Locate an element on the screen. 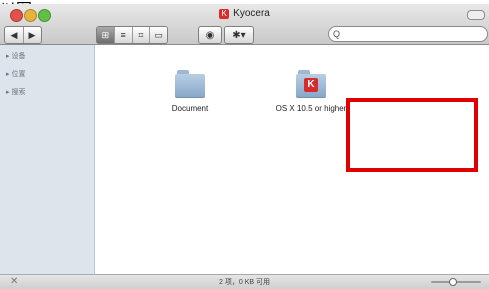 The image size is (489, 289). document-folder-icon is located at coordinates (190, 84).